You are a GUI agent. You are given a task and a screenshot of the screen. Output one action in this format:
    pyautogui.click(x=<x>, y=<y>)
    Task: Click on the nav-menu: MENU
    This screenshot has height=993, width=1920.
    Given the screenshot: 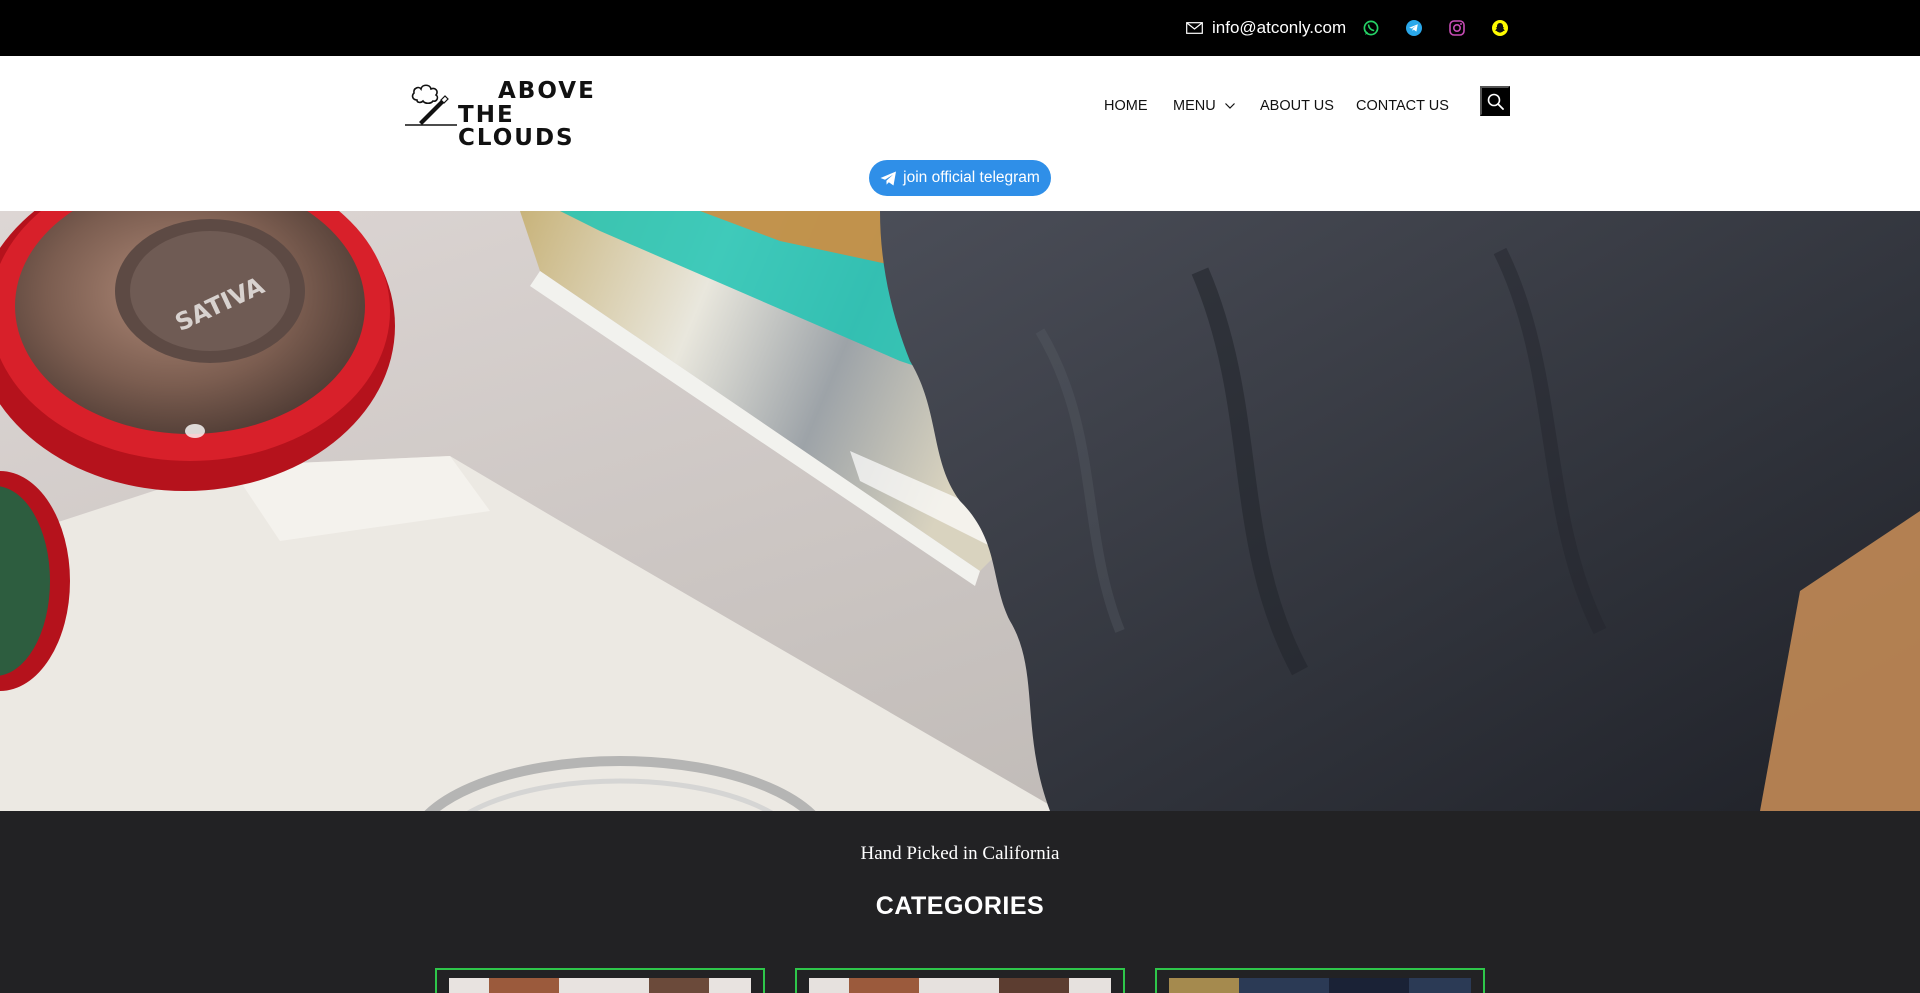 What is the action you would take?
    pyautogui.click(x=1204, y=106)
    